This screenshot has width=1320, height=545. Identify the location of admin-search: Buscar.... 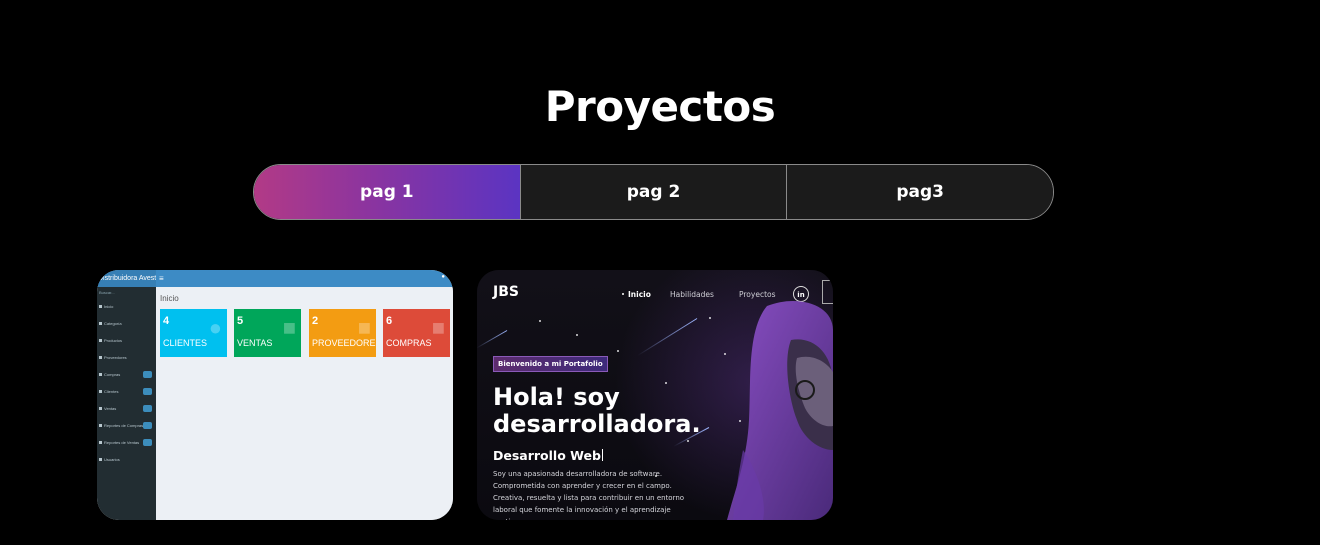
(107, 292).